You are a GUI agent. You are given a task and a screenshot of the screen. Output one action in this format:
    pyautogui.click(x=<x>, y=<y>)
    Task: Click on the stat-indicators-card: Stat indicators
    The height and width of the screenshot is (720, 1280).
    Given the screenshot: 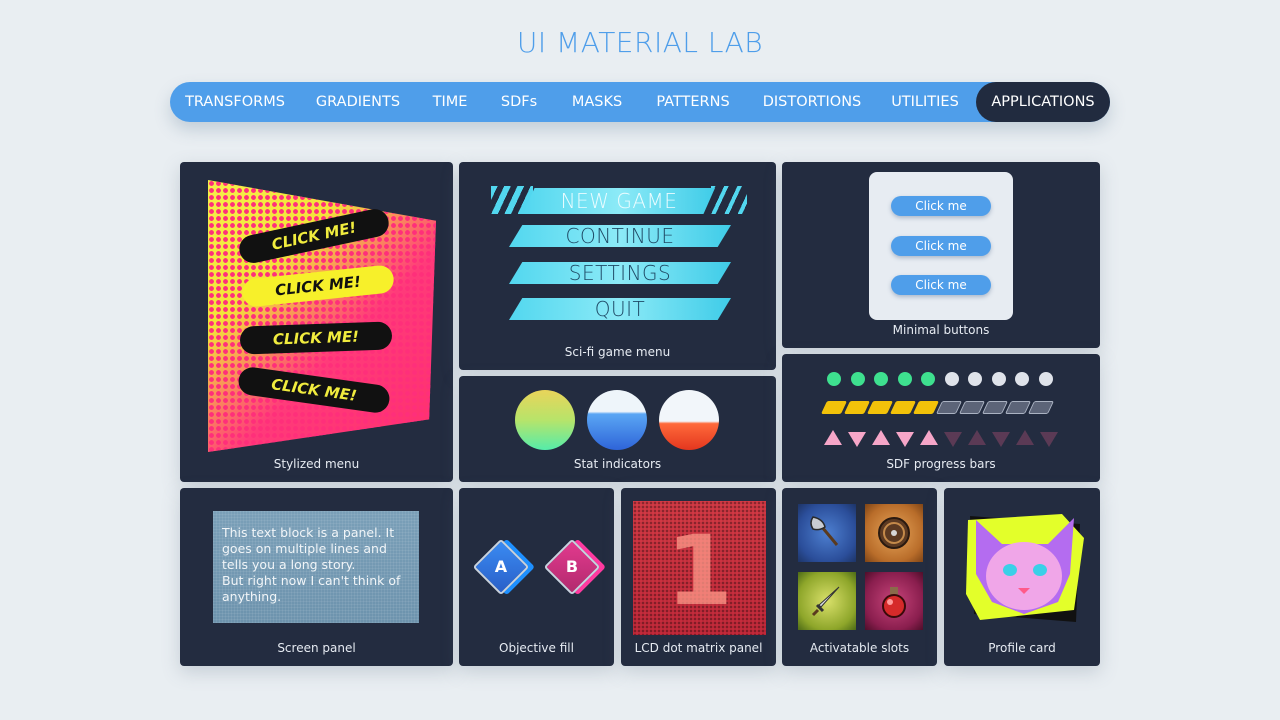 What is the action you would take?
    pyautogui.click(x=617, y=429)
    